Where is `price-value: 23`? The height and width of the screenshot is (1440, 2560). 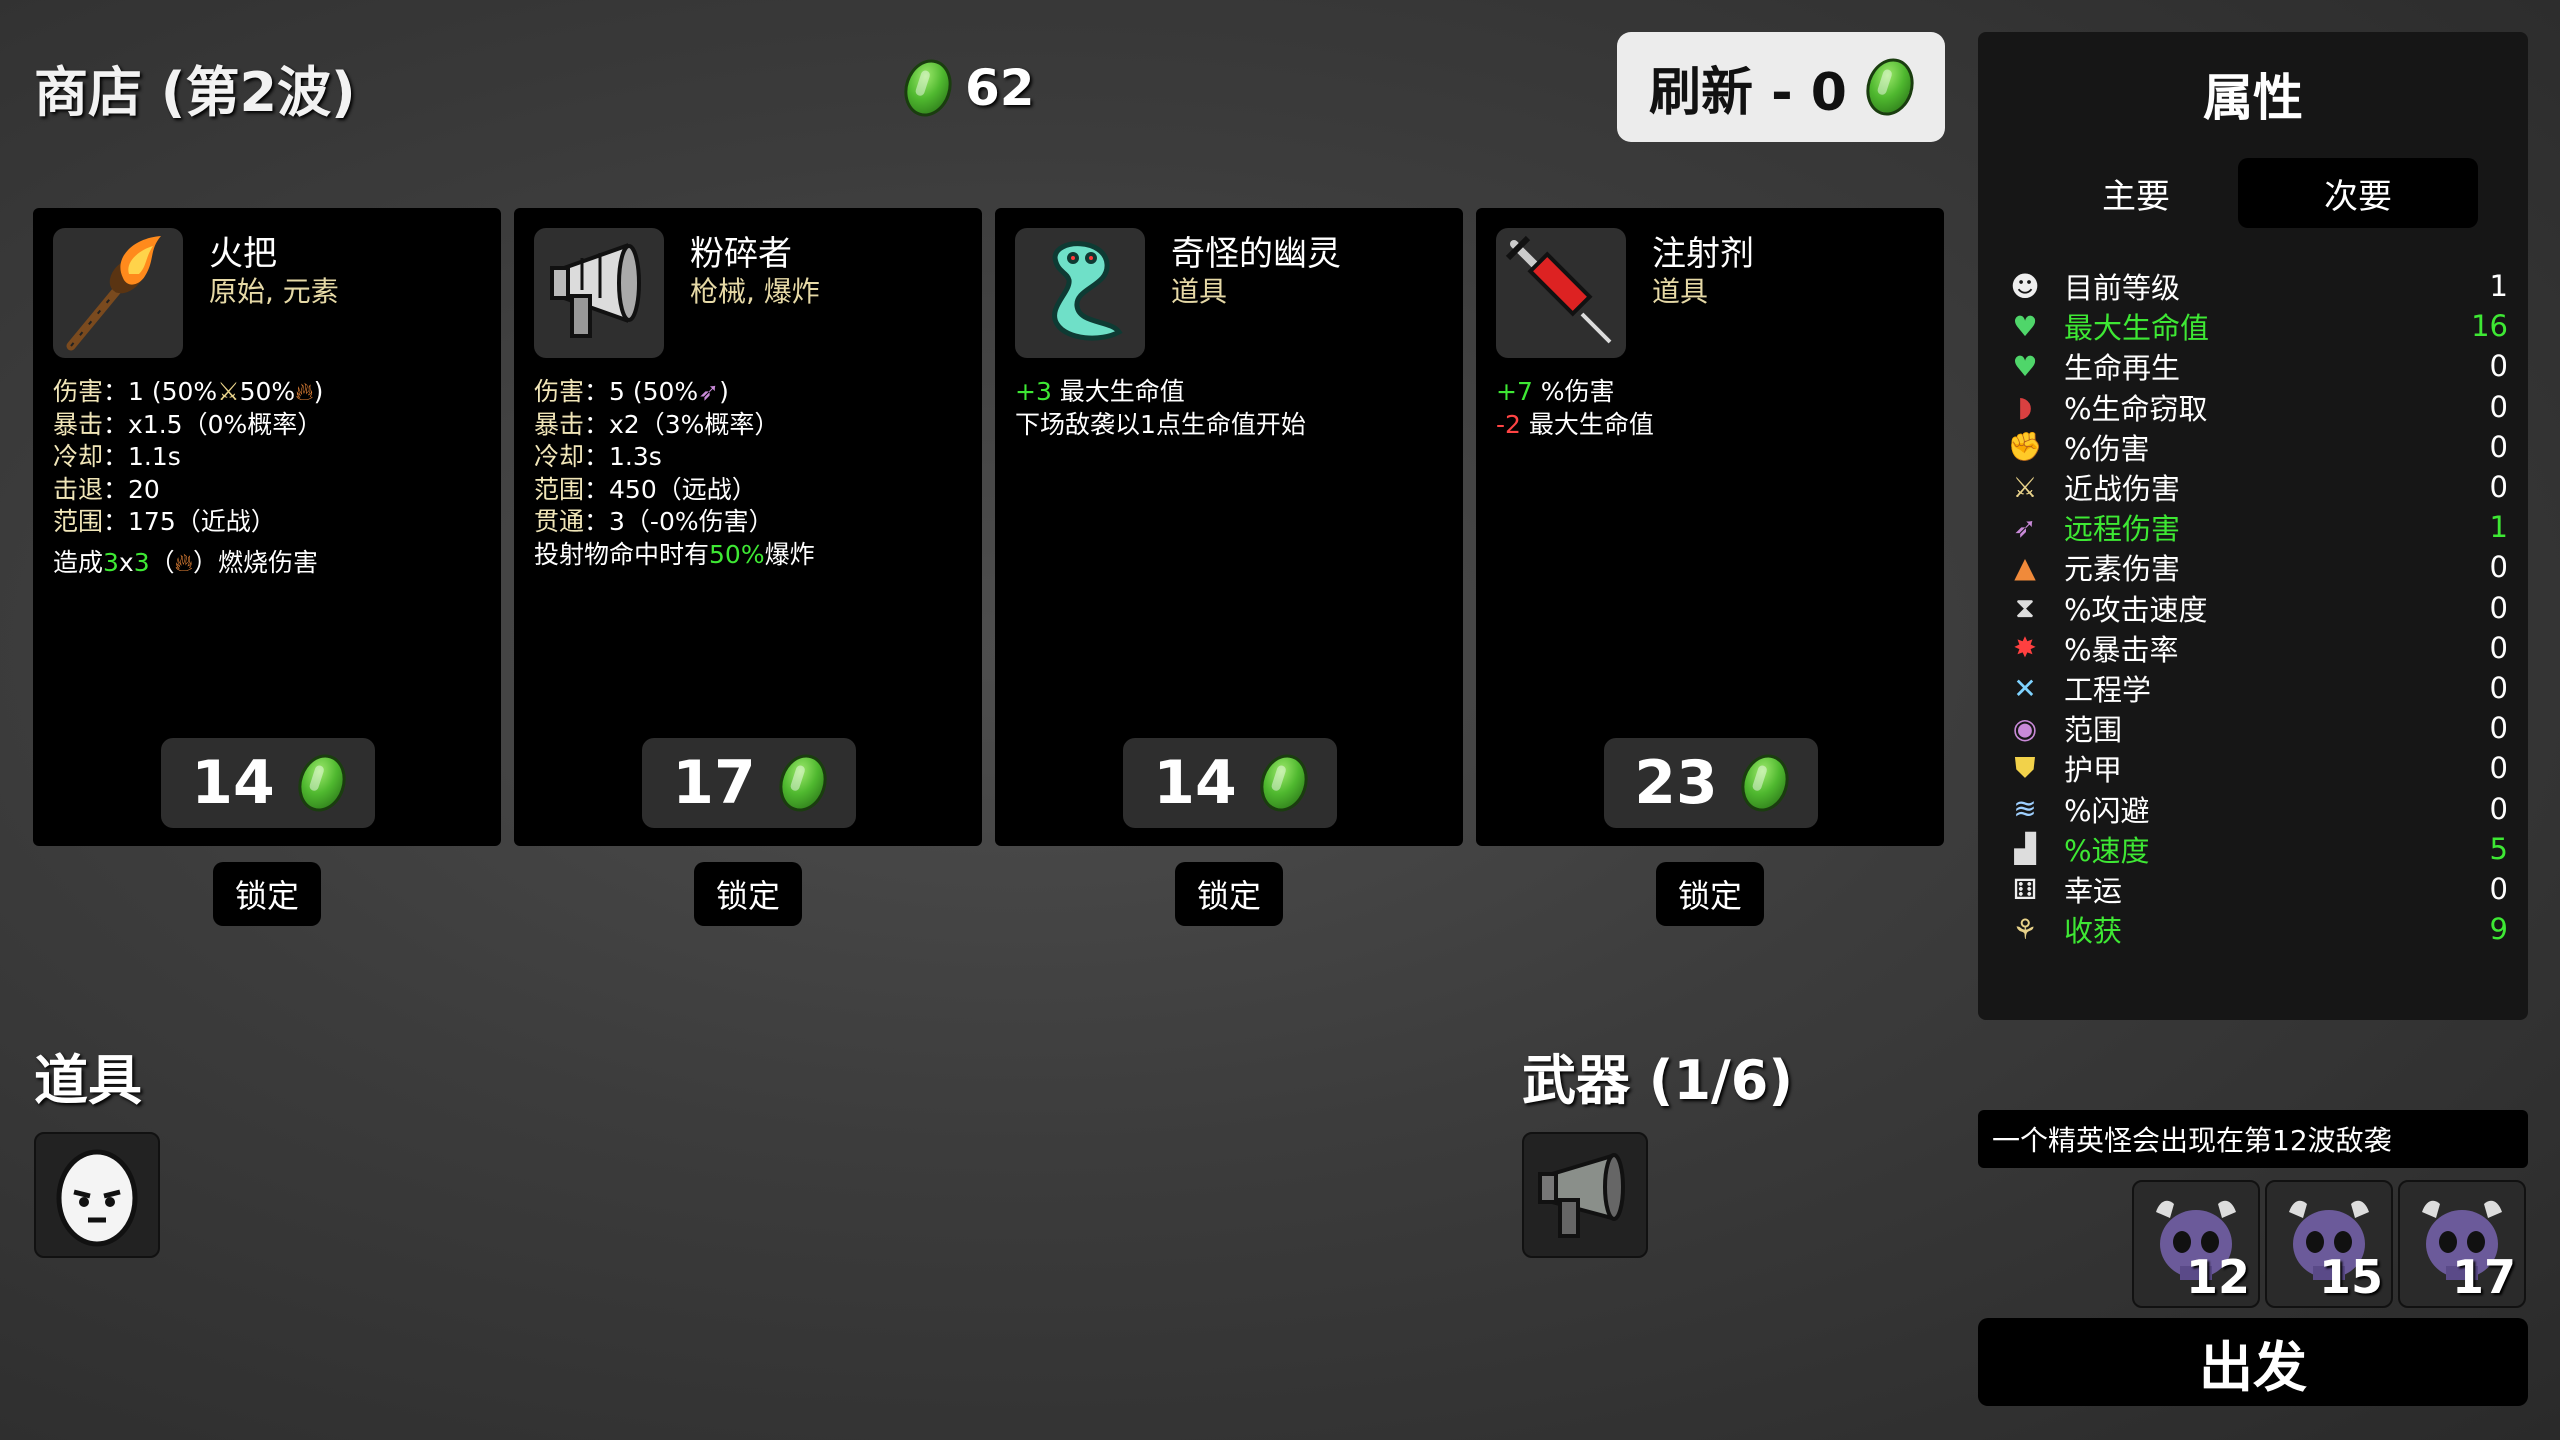 price-value: 23 is located at coordinates (1676, 783).